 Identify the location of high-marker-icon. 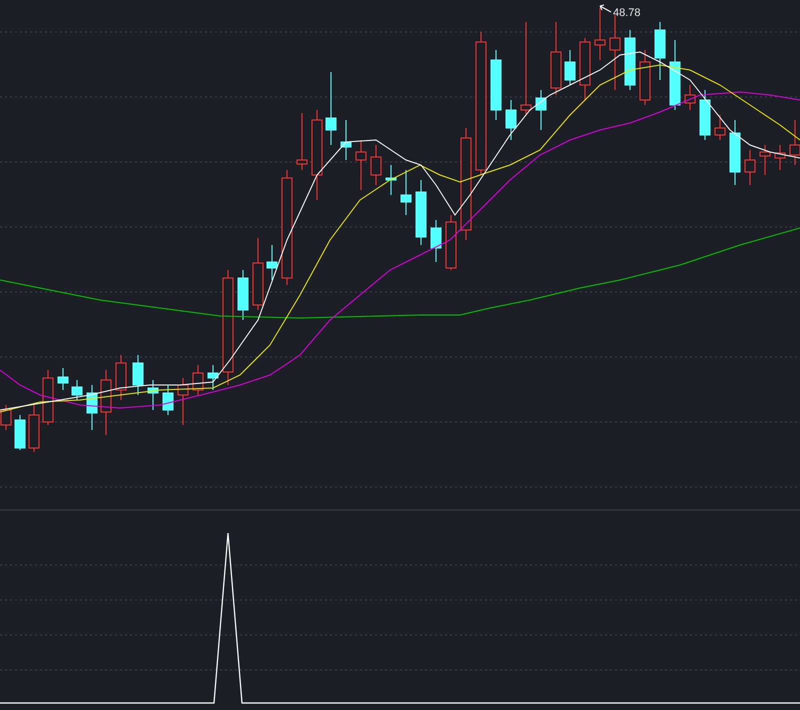
(606, 8).